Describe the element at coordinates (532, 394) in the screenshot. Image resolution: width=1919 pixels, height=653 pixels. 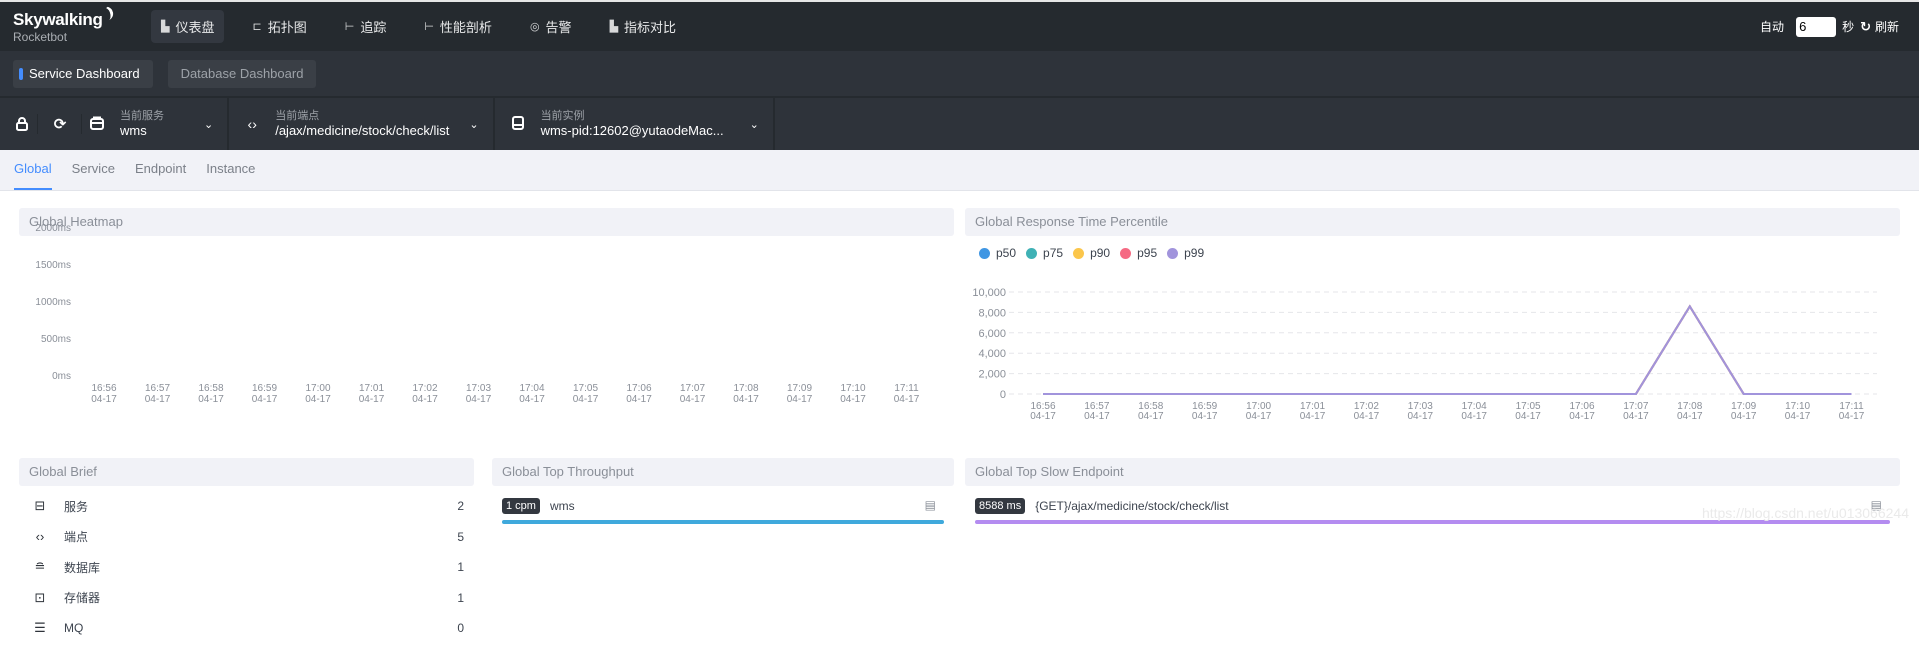
I see `heatmap-x-tick: 17:04 04-17` at that location.